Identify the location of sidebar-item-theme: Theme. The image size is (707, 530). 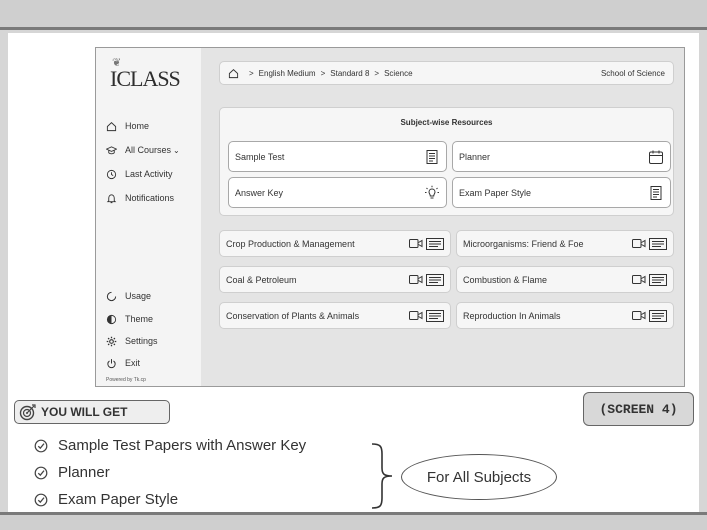
(132, 319).